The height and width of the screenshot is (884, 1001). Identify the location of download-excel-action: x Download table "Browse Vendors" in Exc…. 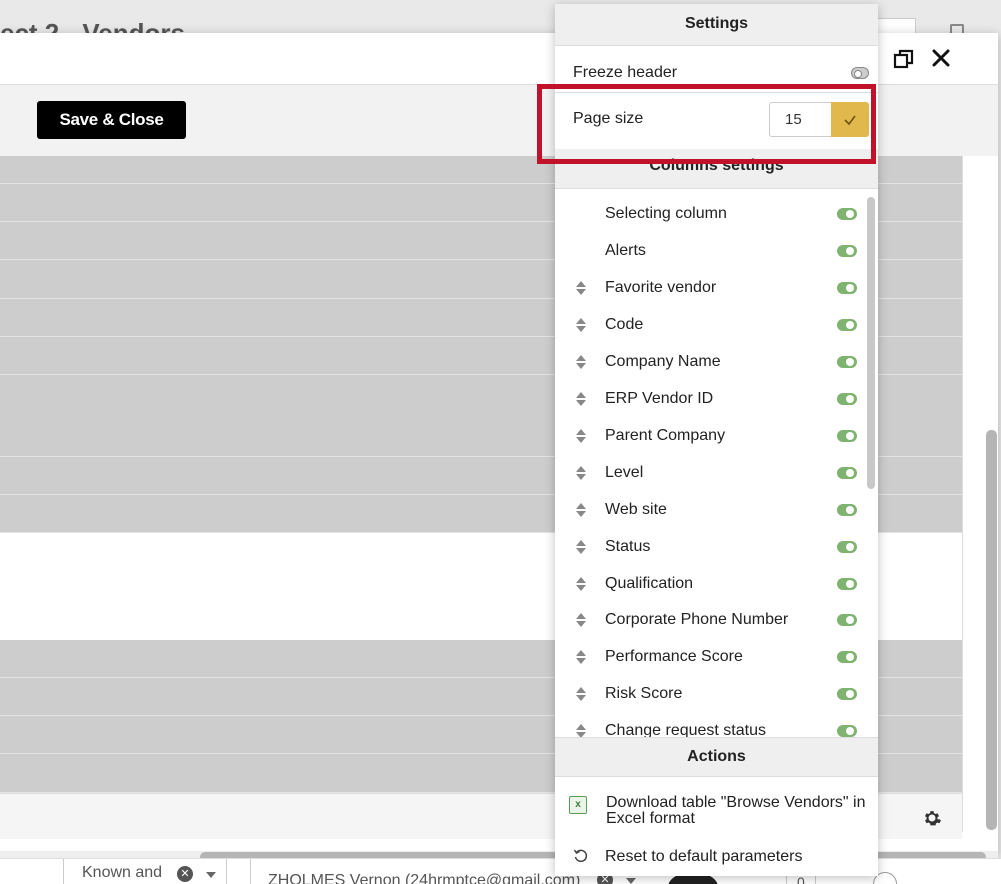
(716, 814).